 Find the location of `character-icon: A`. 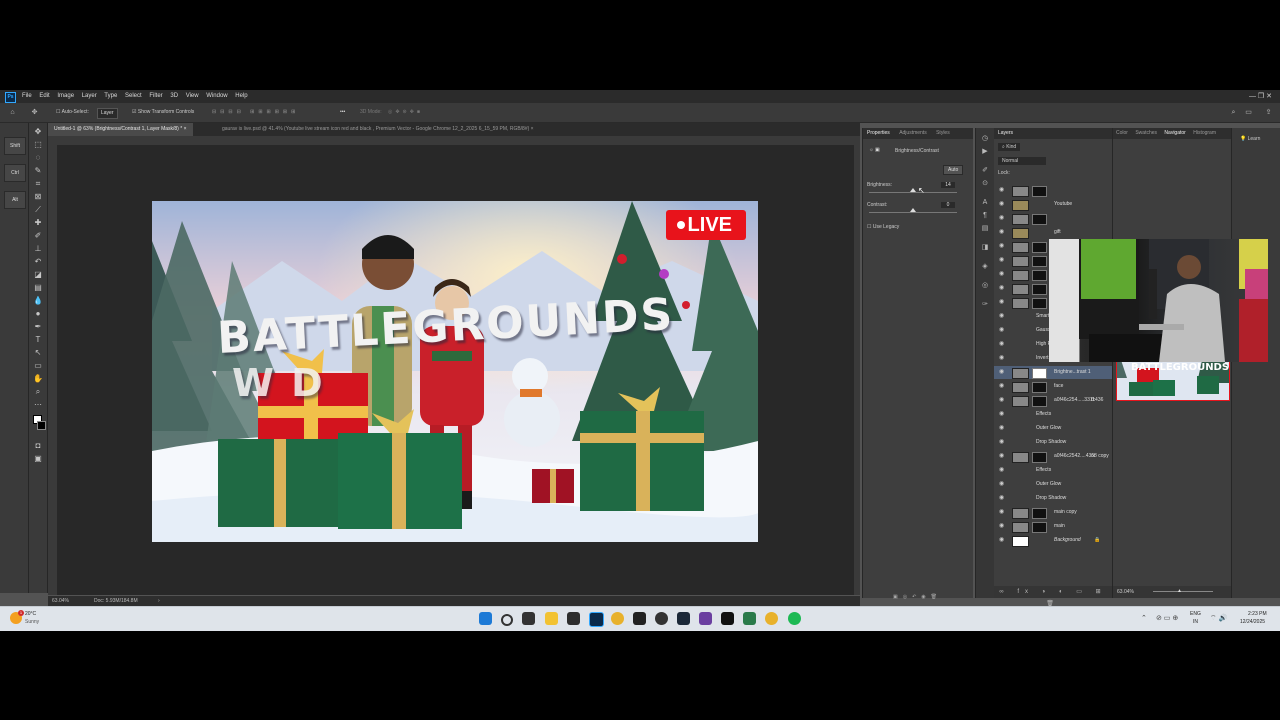

character-icon: A is located at coordinates (985, 203).